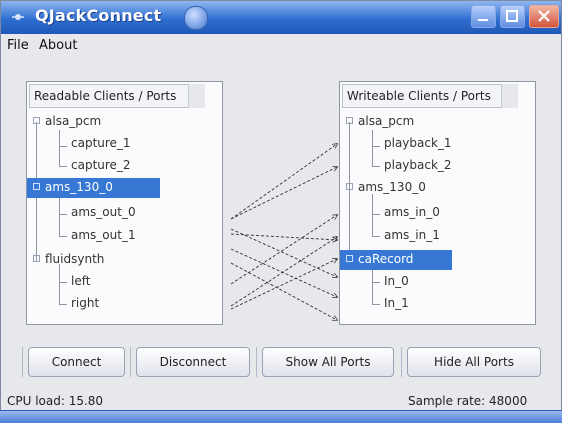 This screenshot has height=423, width=562. What do you see at coordinates (483, 20) in the screenshot?
I see `minimize-icon` at bounding box center [483, 20].